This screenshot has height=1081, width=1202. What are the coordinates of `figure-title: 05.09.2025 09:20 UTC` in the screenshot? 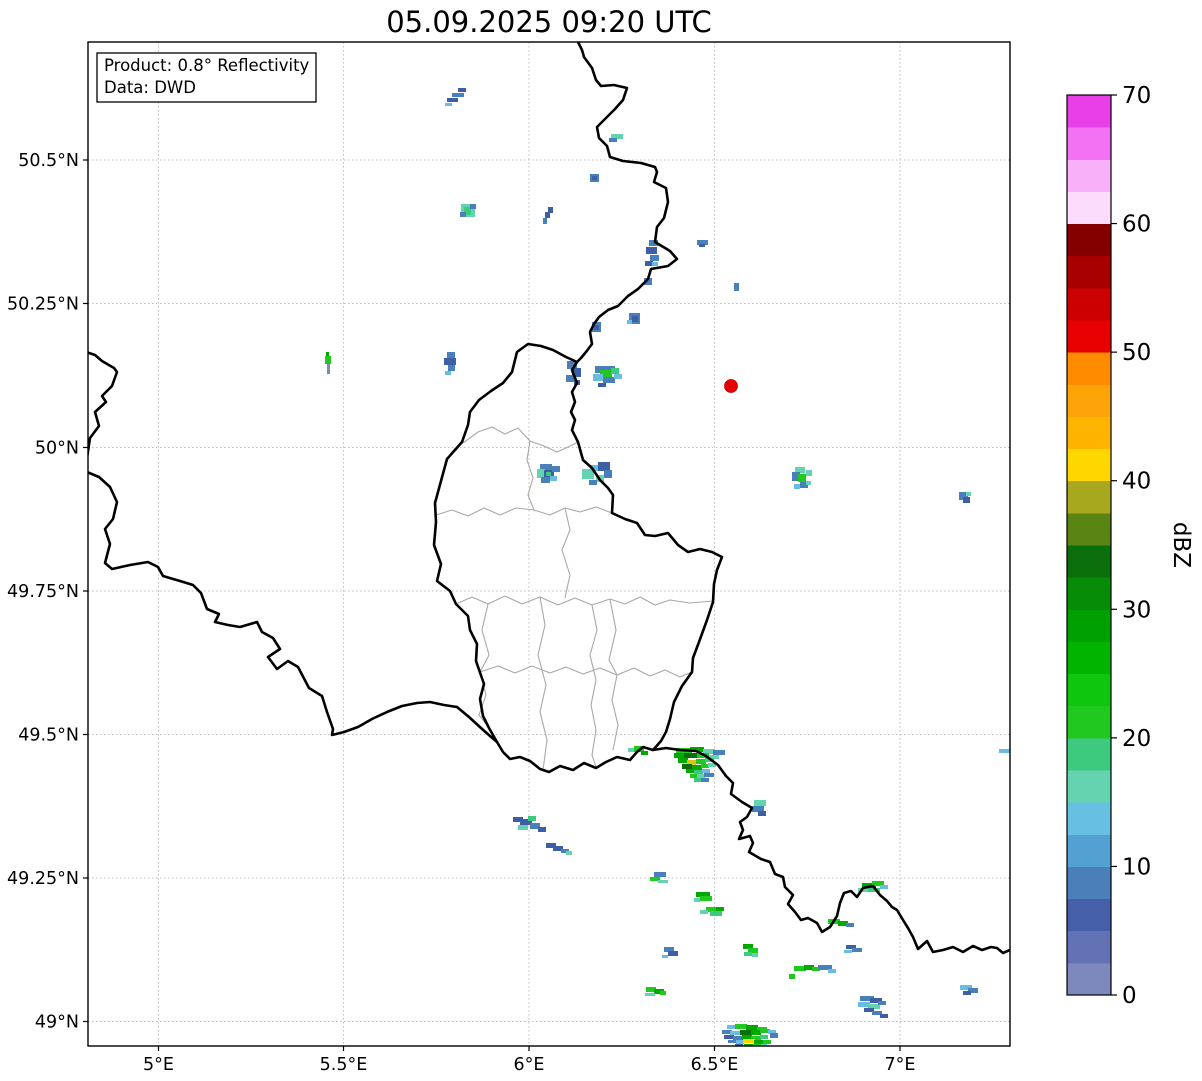 It's located at (549, 22).